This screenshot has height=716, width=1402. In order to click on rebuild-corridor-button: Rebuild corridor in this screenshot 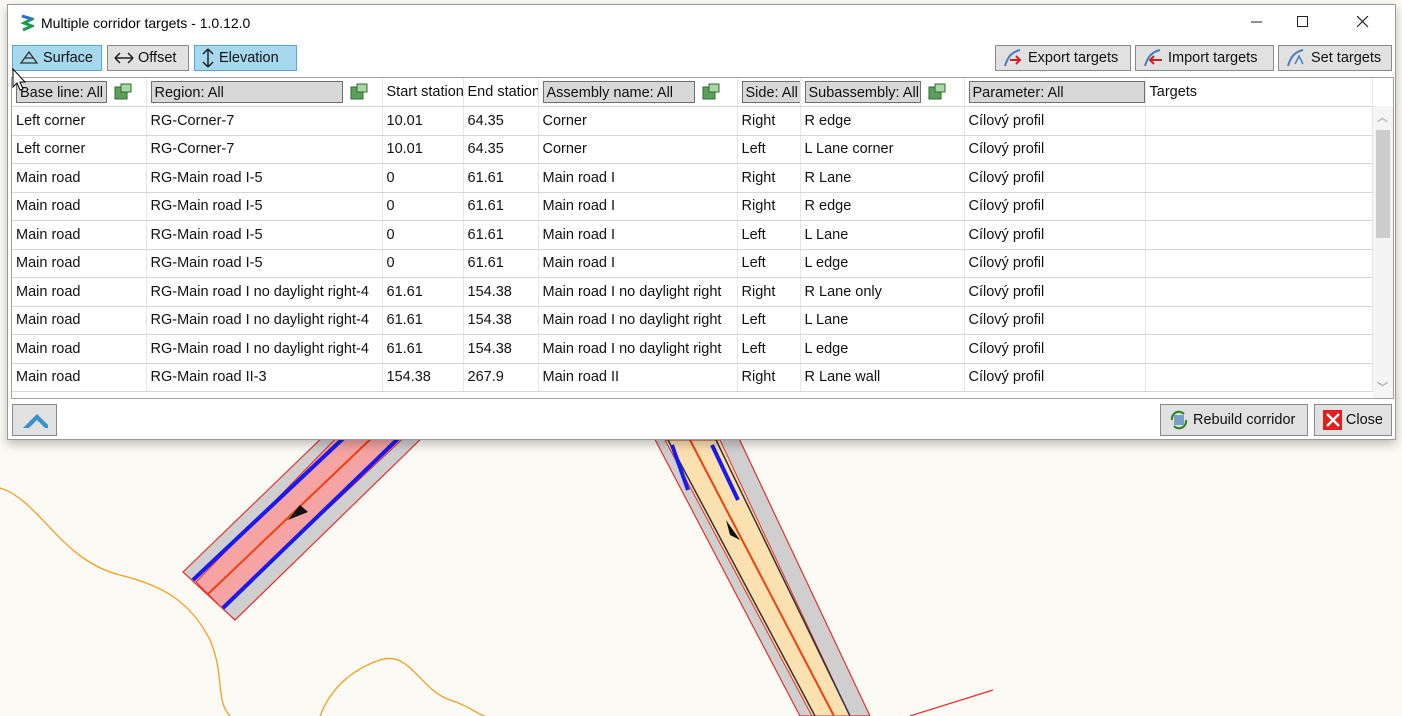, I will do `click(1234, 420)`.